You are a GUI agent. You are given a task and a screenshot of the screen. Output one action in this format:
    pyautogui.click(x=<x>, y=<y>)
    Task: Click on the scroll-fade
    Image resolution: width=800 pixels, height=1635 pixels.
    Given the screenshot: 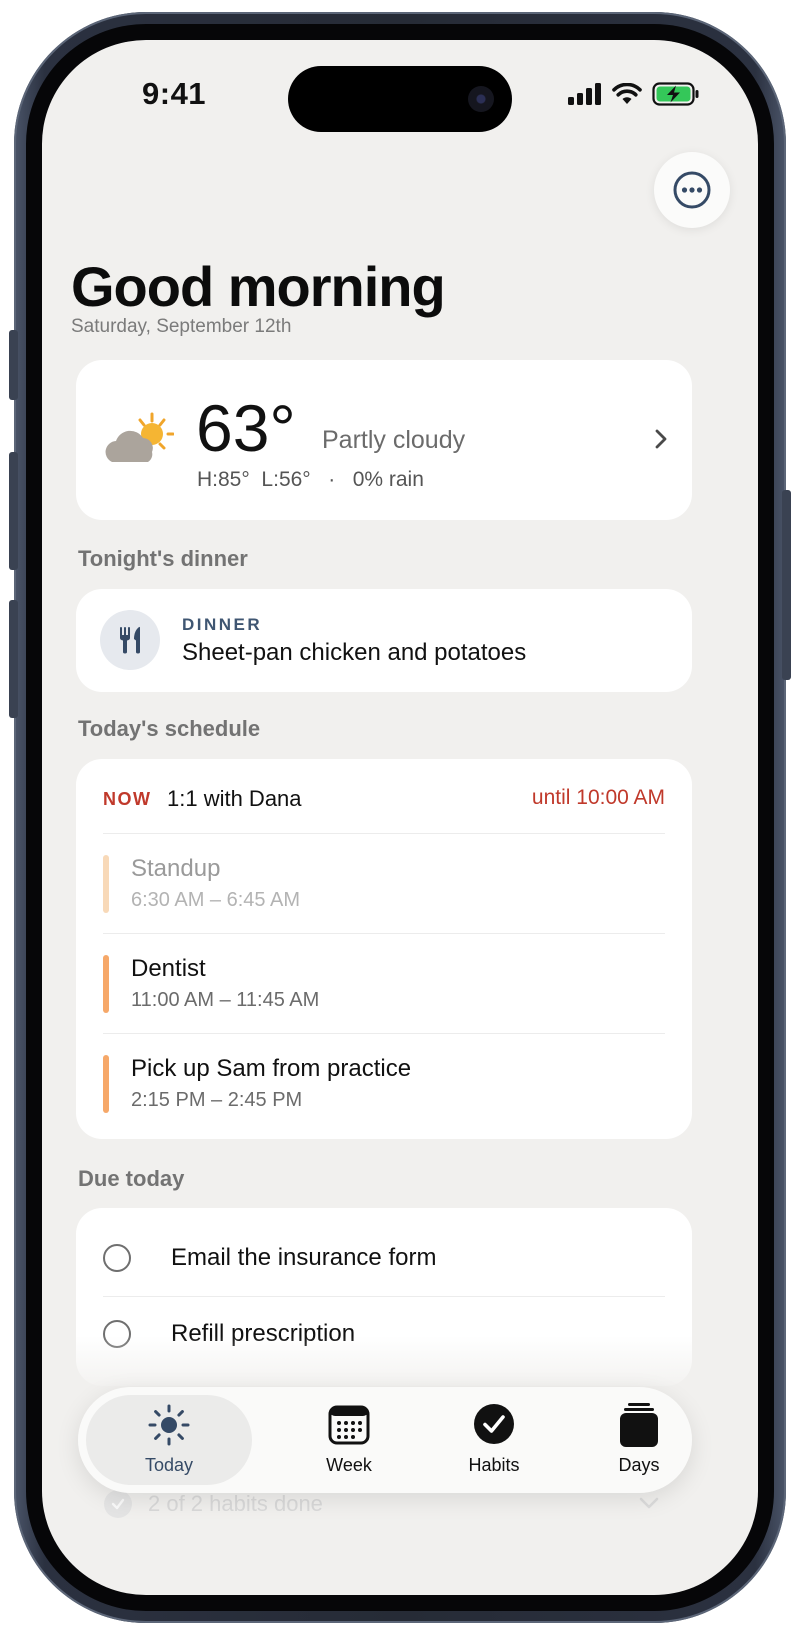 What is the action you would take?
    pyautogui.click(x=384, y=1363)
    